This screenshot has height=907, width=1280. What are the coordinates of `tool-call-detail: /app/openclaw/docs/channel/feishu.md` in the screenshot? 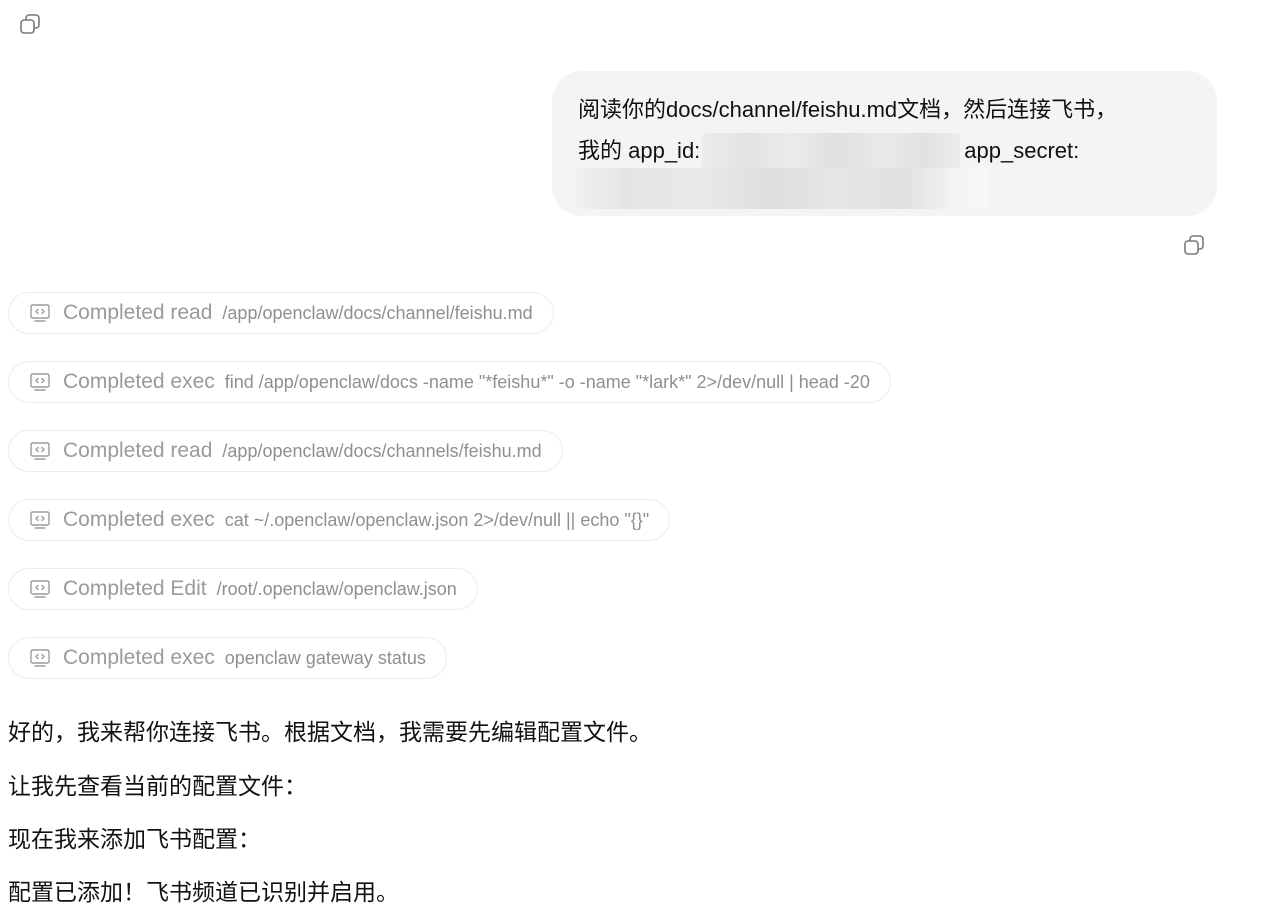 It's located at (377, 312).